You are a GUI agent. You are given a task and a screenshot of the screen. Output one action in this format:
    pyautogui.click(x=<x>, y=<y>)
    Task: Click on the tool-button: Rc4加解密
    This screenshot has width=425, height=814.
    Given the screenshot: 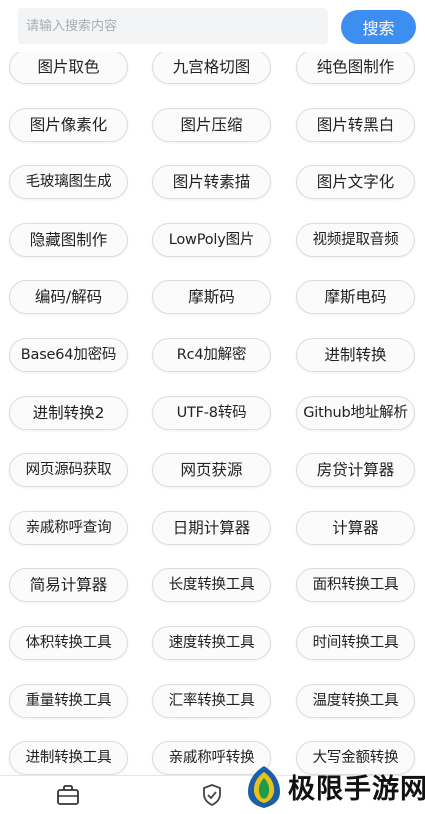 What is the action you would take?
    pyautogui.click(x=211, y=355)
    